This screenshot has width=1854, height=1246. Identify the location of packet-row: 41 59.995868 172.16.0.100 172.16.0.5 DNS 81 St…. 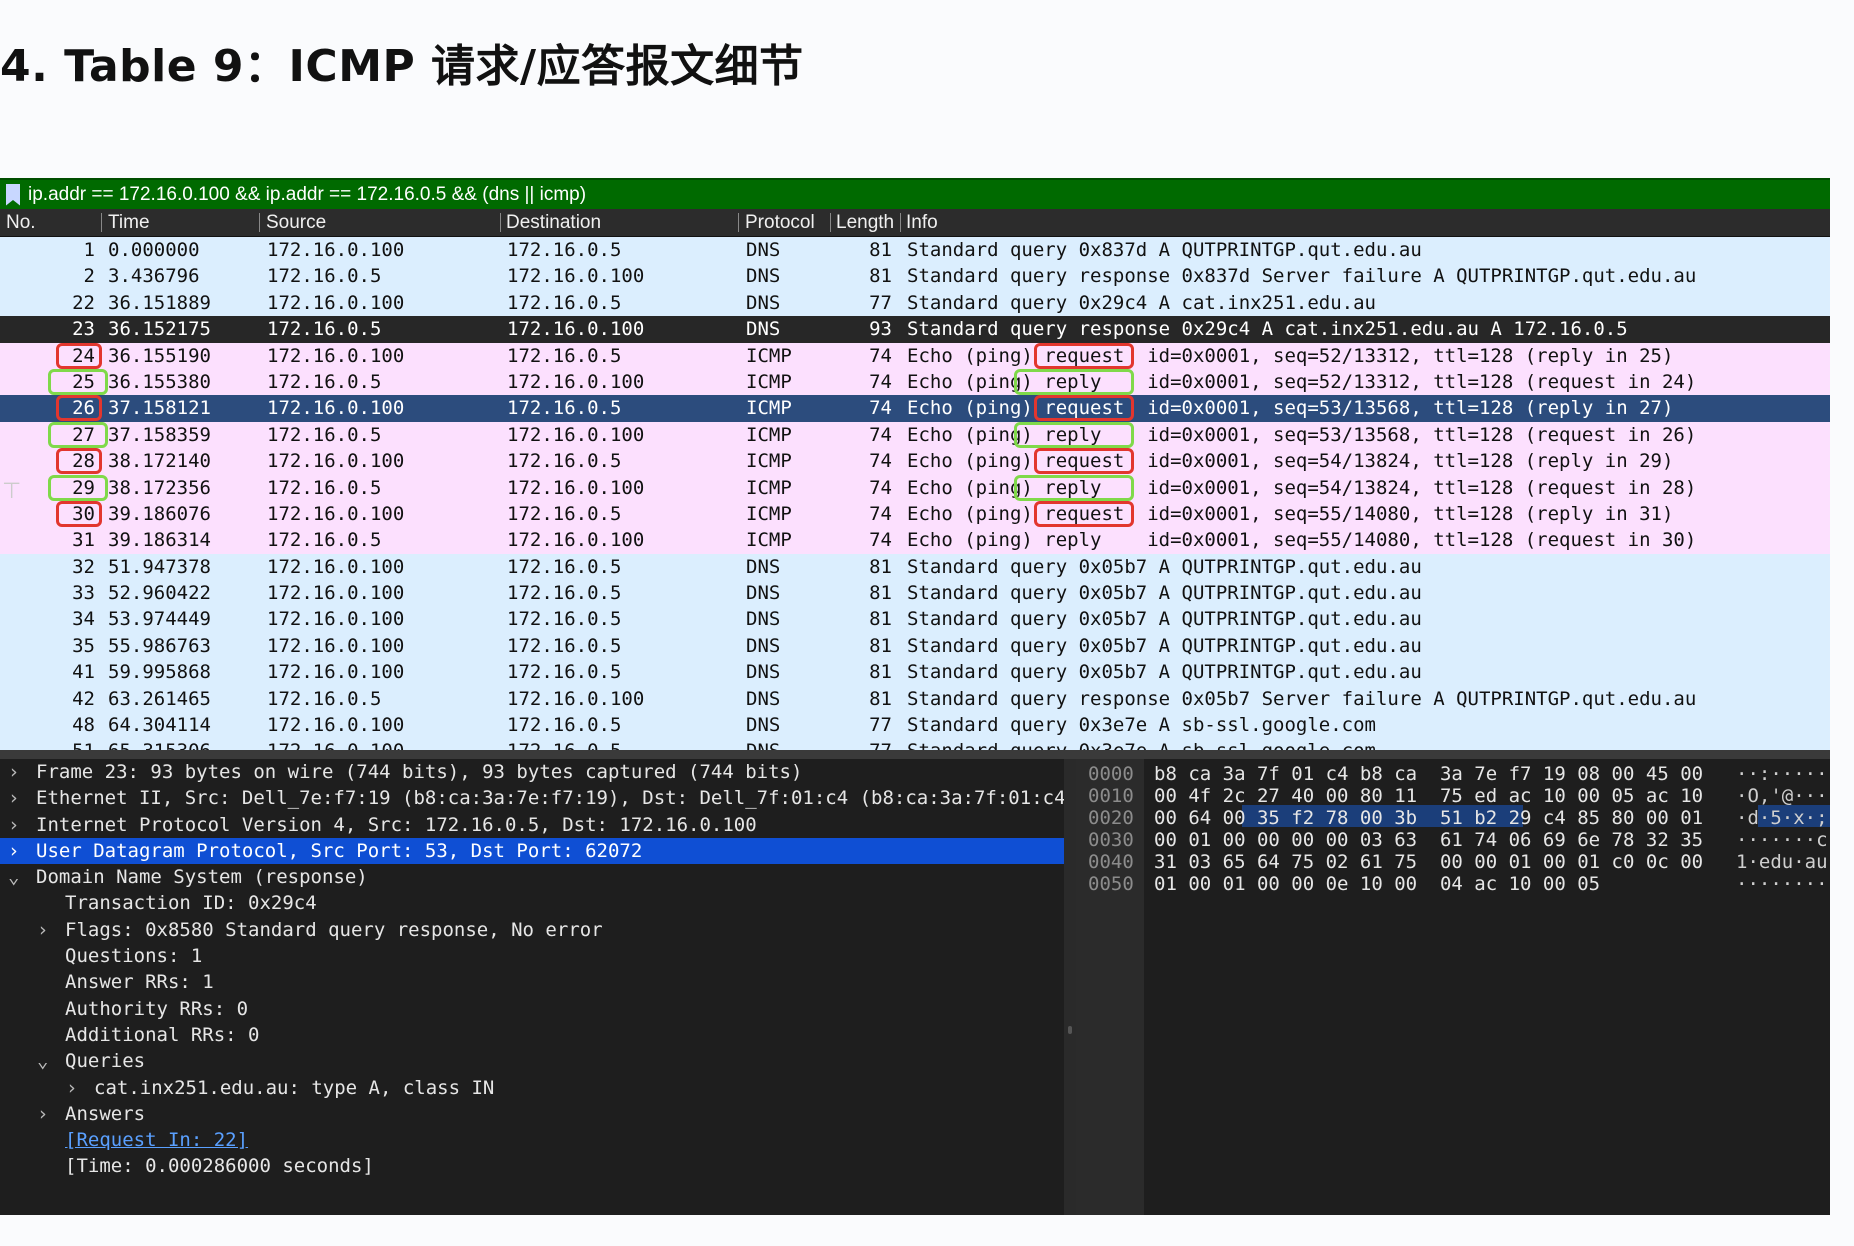
(915, 672).